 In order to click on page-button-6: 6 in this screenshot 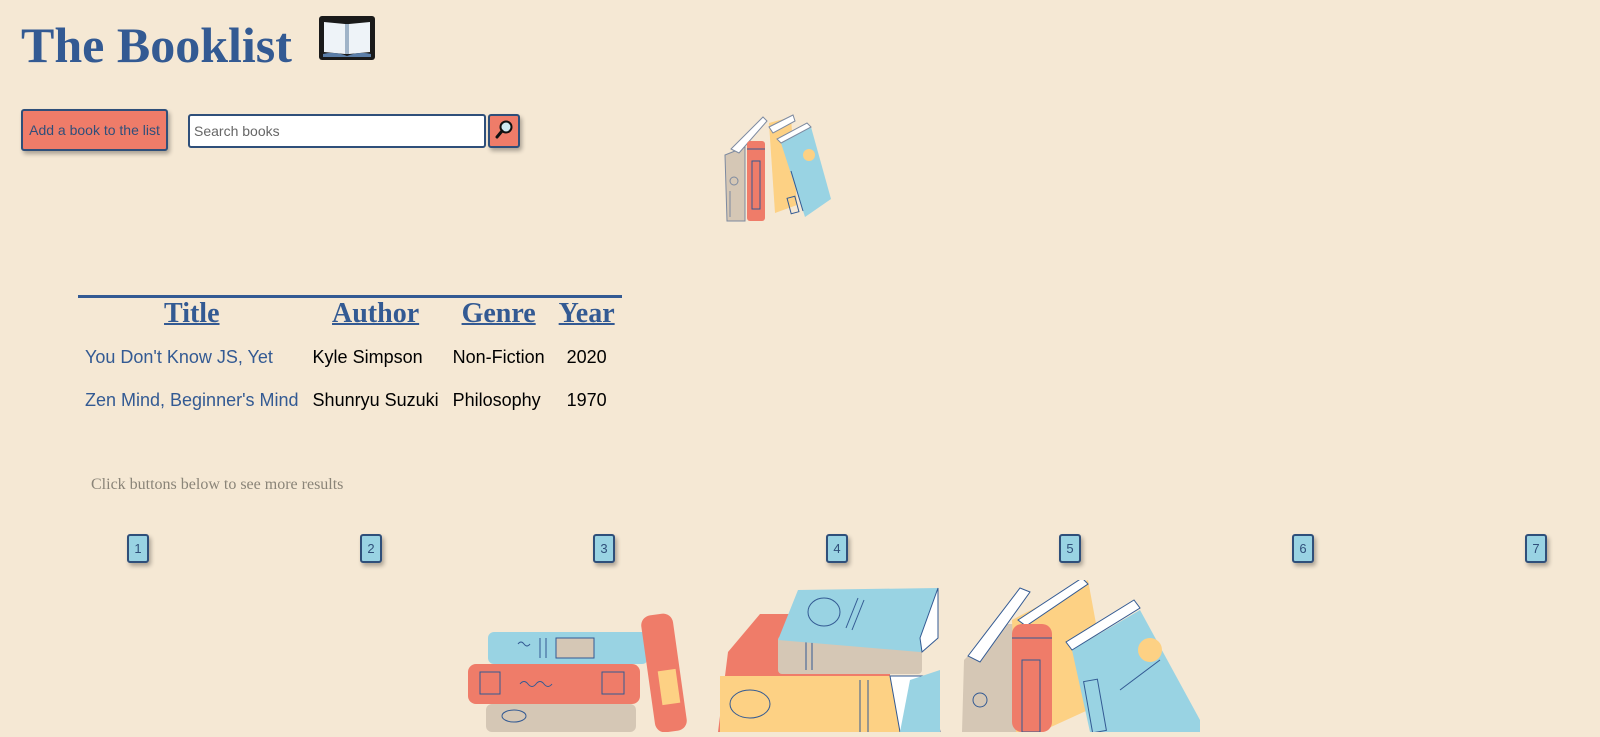, I will do `click(1303, 548)`.